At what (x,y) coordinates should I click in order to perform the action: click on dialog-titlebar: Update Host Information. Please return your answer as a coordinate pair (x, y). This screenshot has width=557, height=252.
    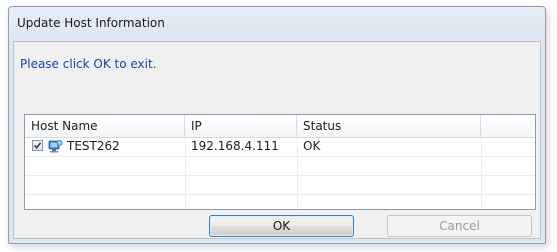
    Looking at the image, I should click on (277, 24).